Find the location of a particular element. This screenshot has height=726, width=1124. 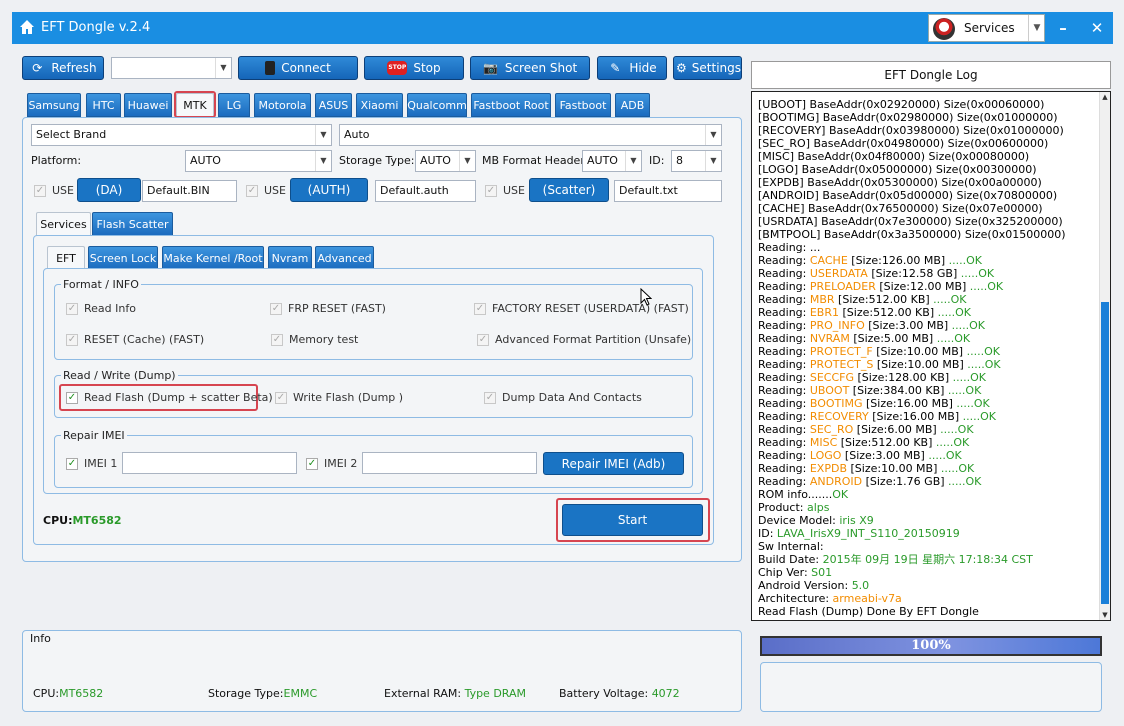

log-segment: [Size:12.58 GB] is located at coordinates (912, 273).